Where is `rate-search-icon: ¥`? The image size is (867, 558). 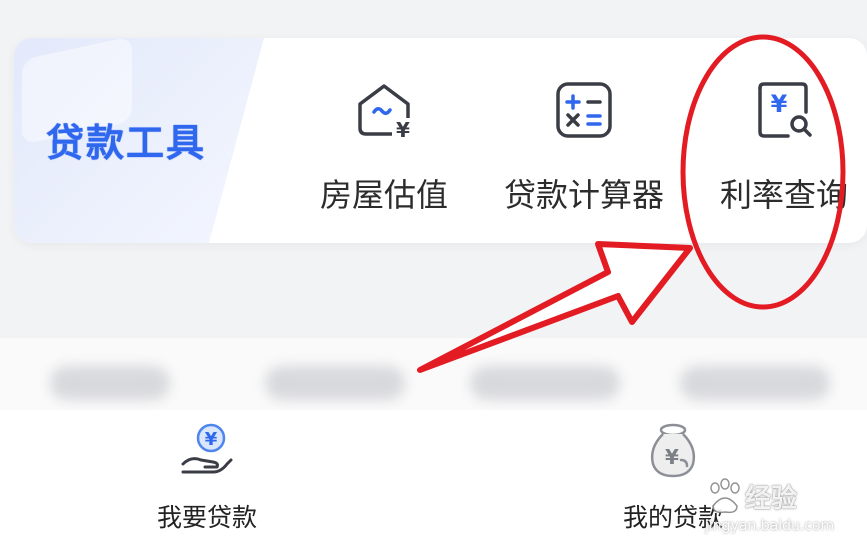
rate-search-icon: ¥ is located at coordinates (785, 110).